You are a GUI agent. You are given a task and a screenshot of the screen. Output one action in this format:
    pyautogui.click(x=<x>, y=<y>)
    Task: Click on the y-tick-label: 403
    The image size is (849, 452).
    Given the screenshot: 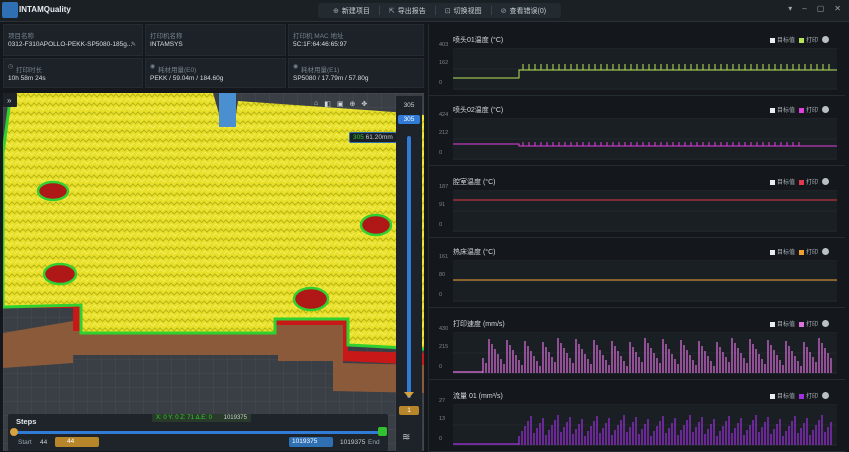 What is the action you would take?
    pyautogui.click(x=444, y=45)
    